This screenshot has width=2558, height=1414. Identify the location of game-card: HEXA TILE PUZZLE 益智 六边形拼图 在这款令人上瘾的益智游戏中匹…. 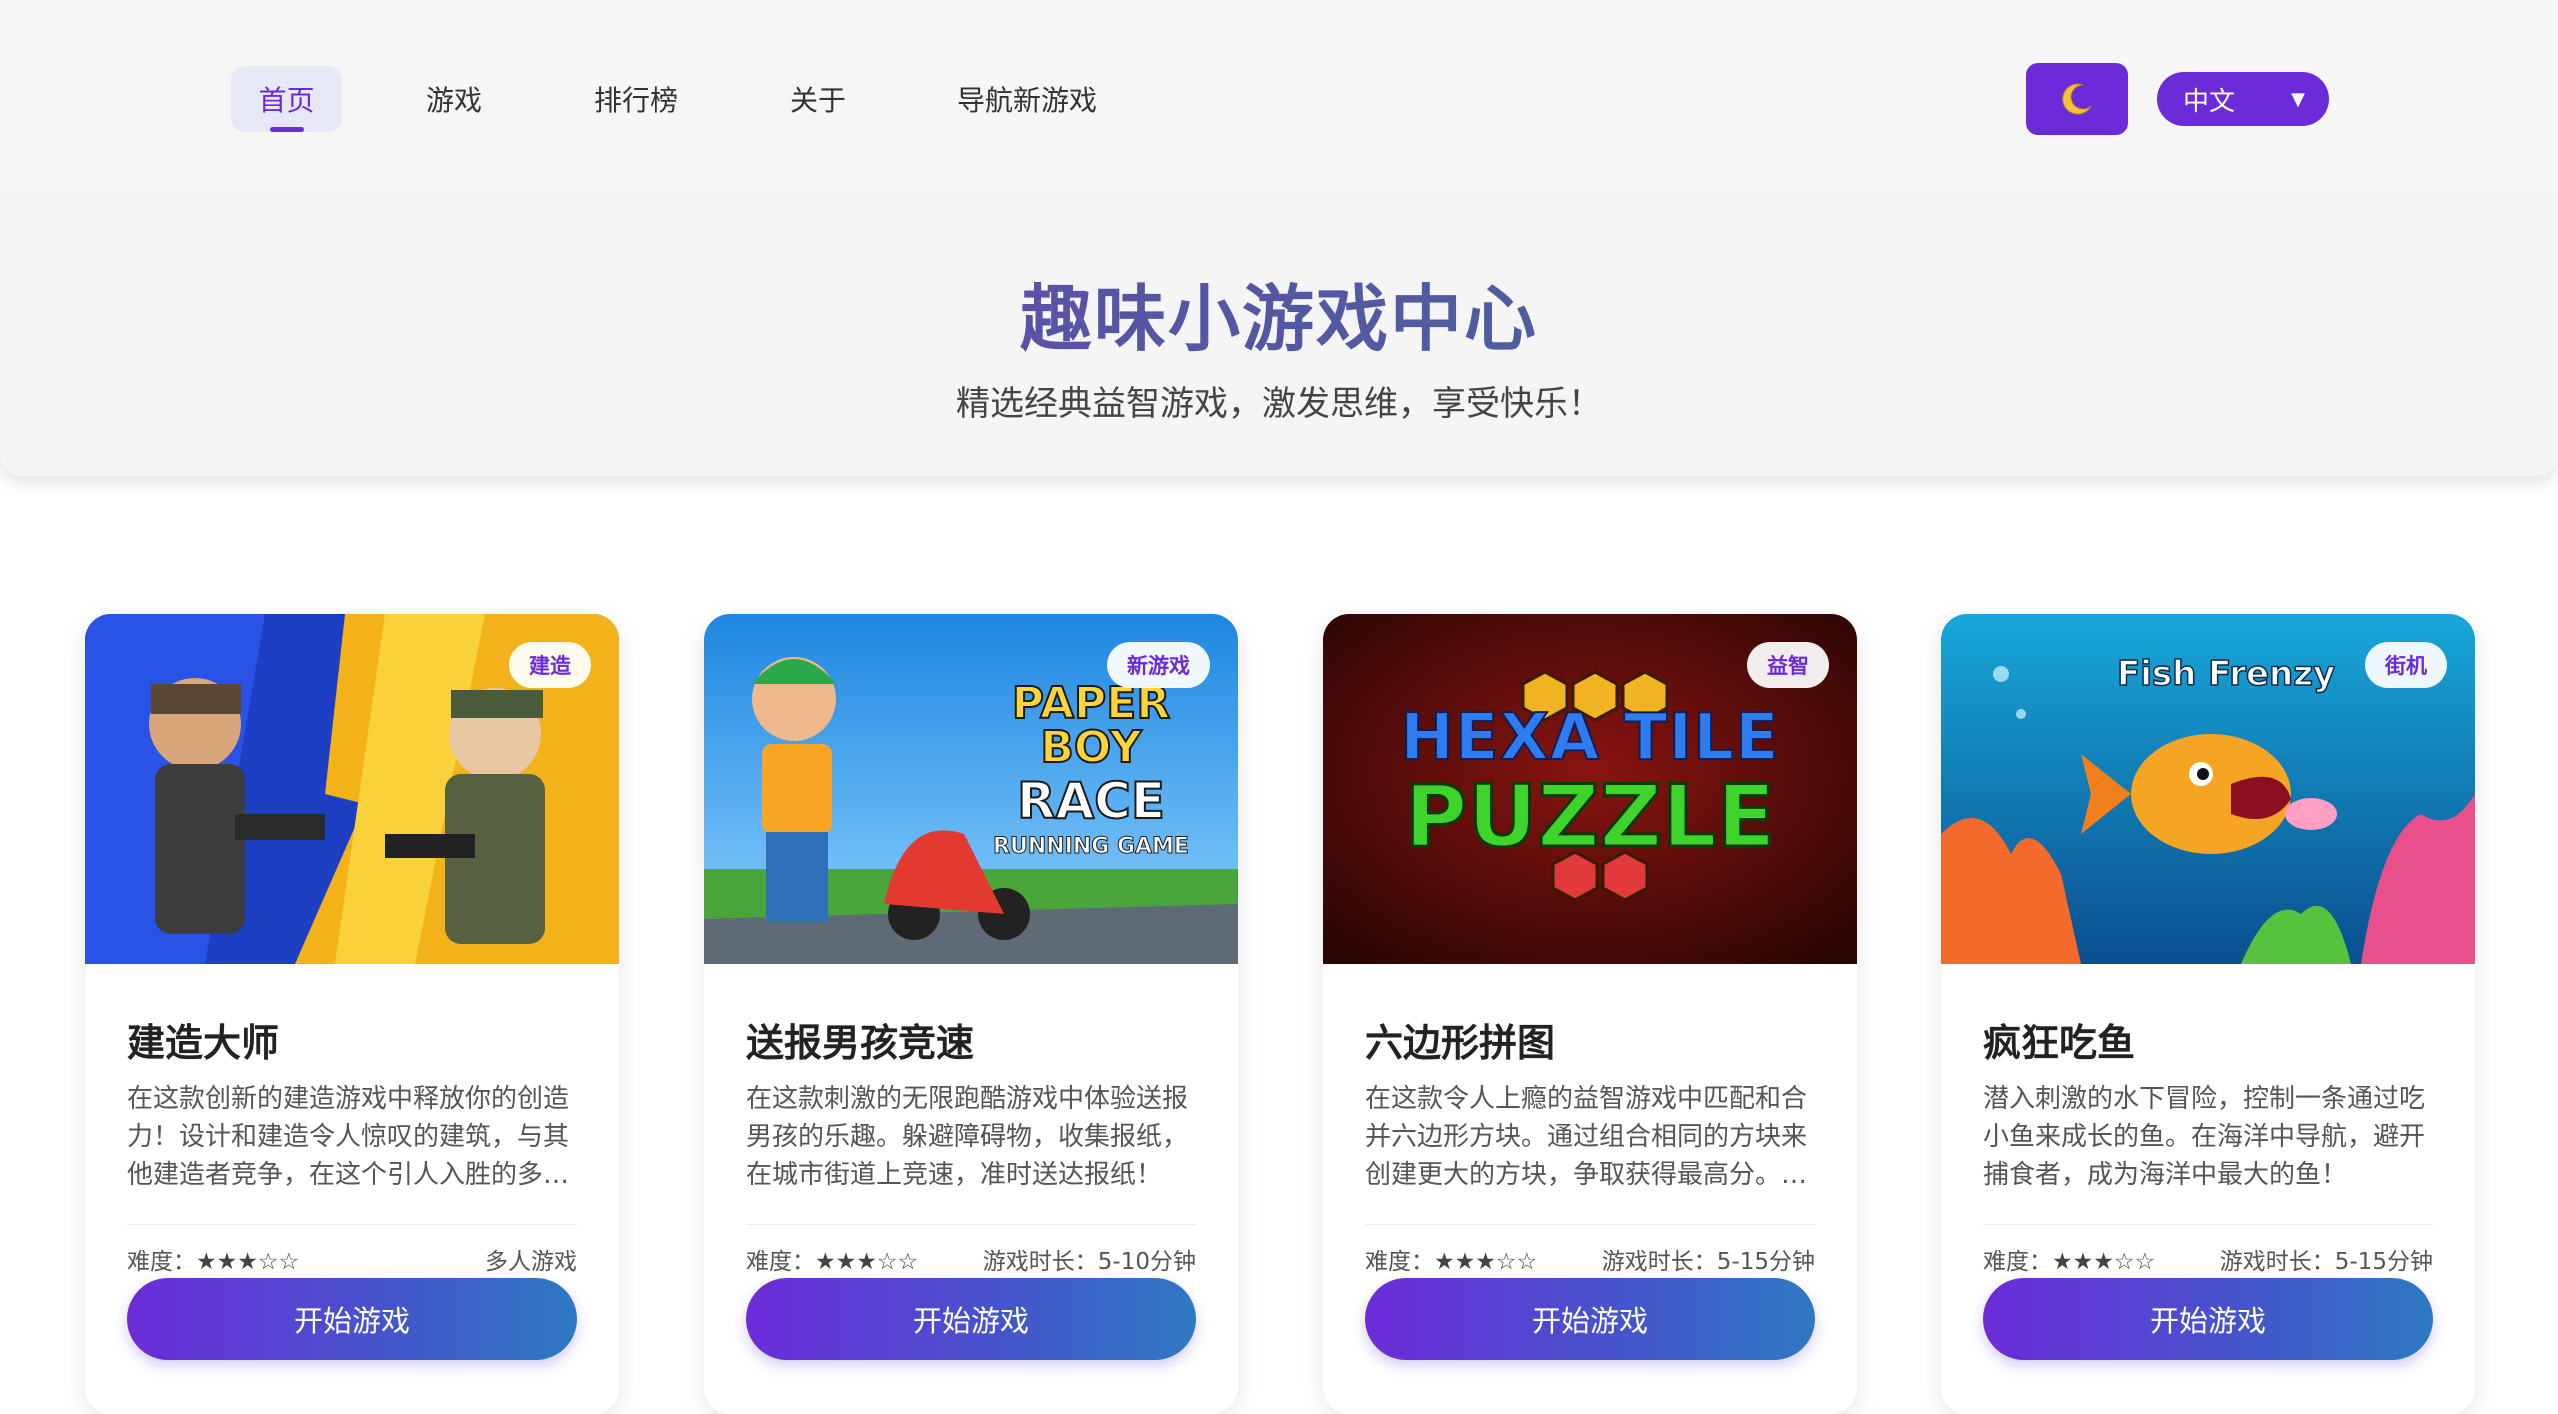
(1590, 1014).